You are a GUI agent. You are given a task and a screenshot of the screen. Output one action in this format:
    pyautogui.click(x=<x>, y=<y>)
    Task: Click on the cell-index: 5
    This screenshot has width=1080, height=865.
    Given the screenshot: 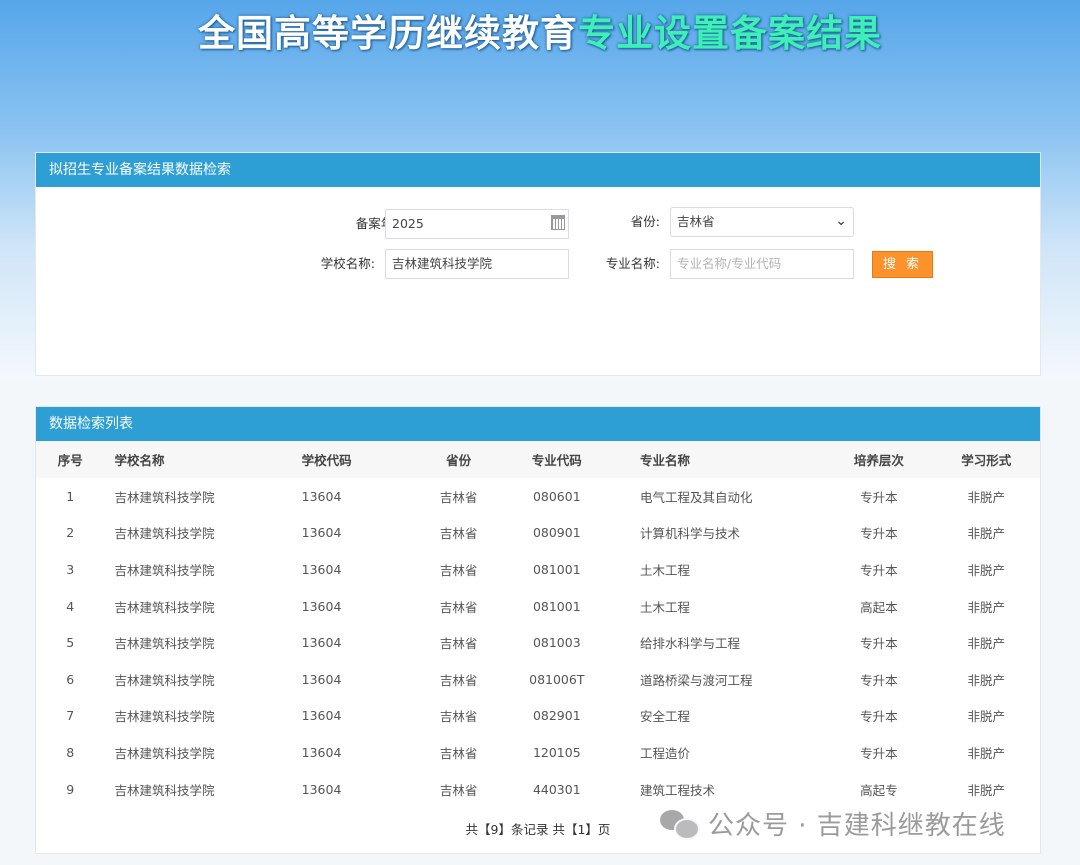 What is the action you would take?
    pyautogui.click(x=70, y=643)
    